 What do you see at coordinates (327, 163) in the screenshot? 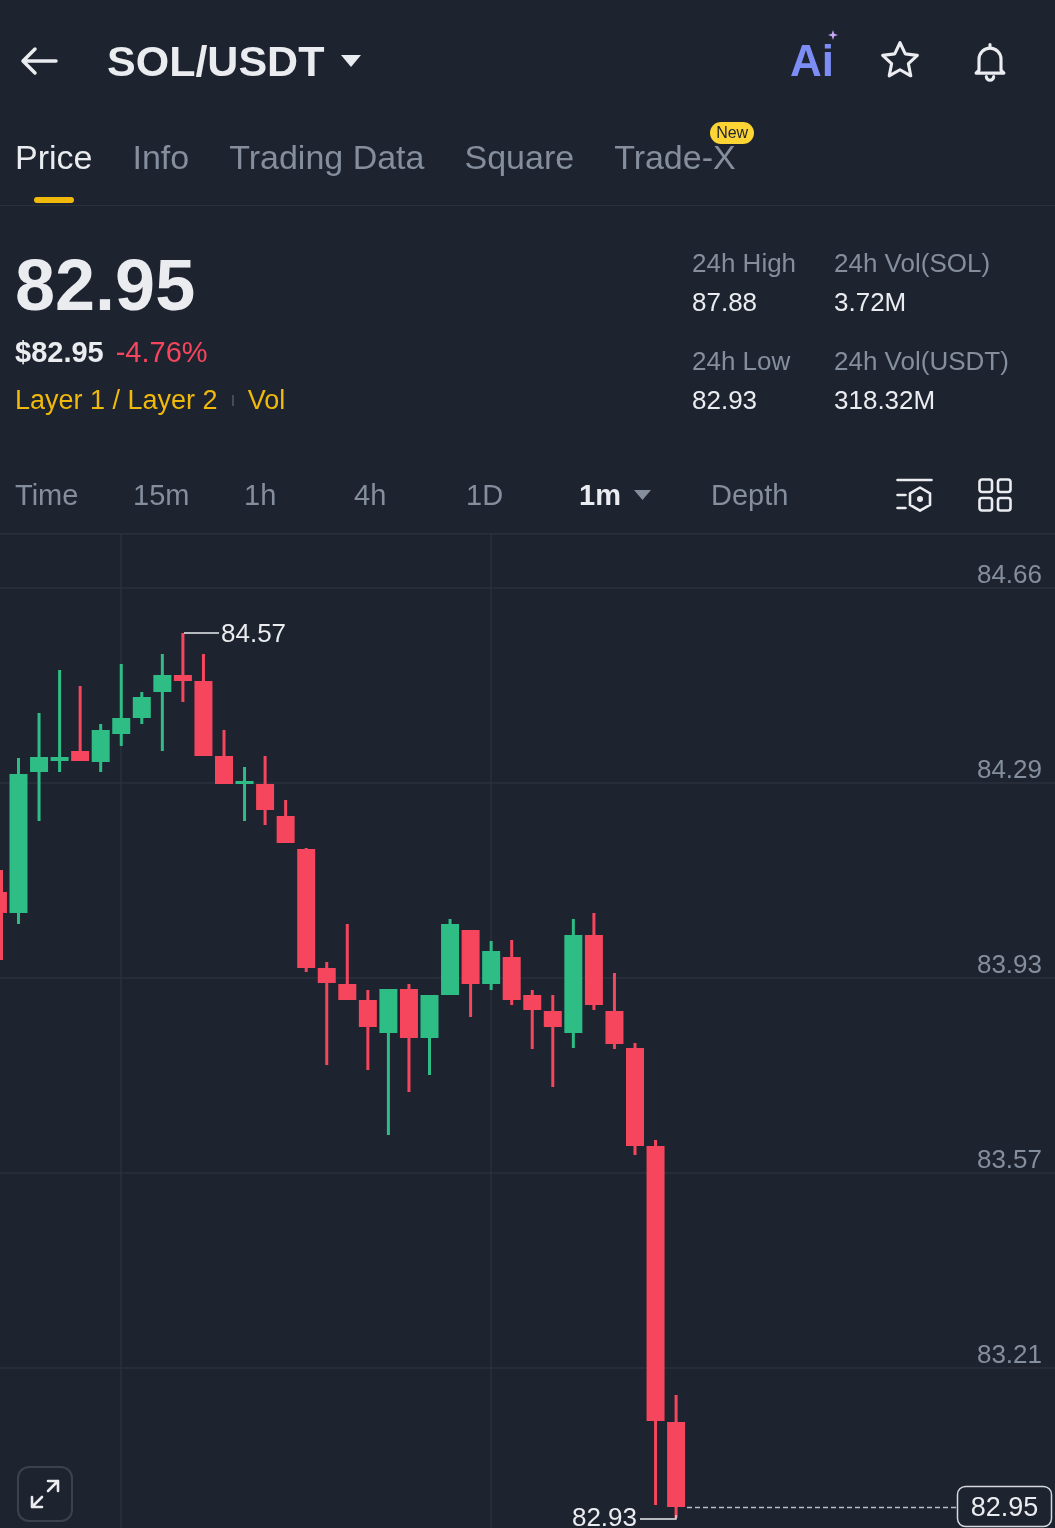
I see `tab: Trading Data` at bounding box center [327, 163].